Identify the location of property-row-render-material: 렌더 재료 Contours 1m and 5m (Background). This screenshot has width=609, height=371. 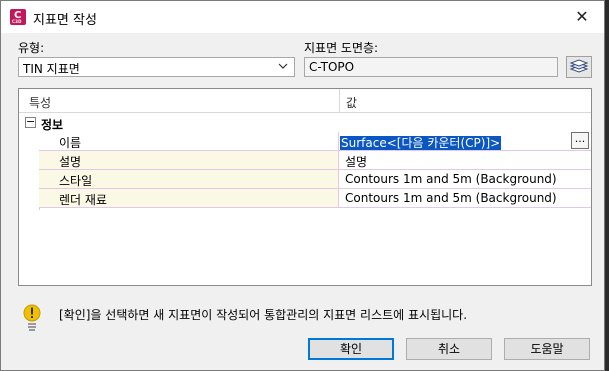
(315, 198).